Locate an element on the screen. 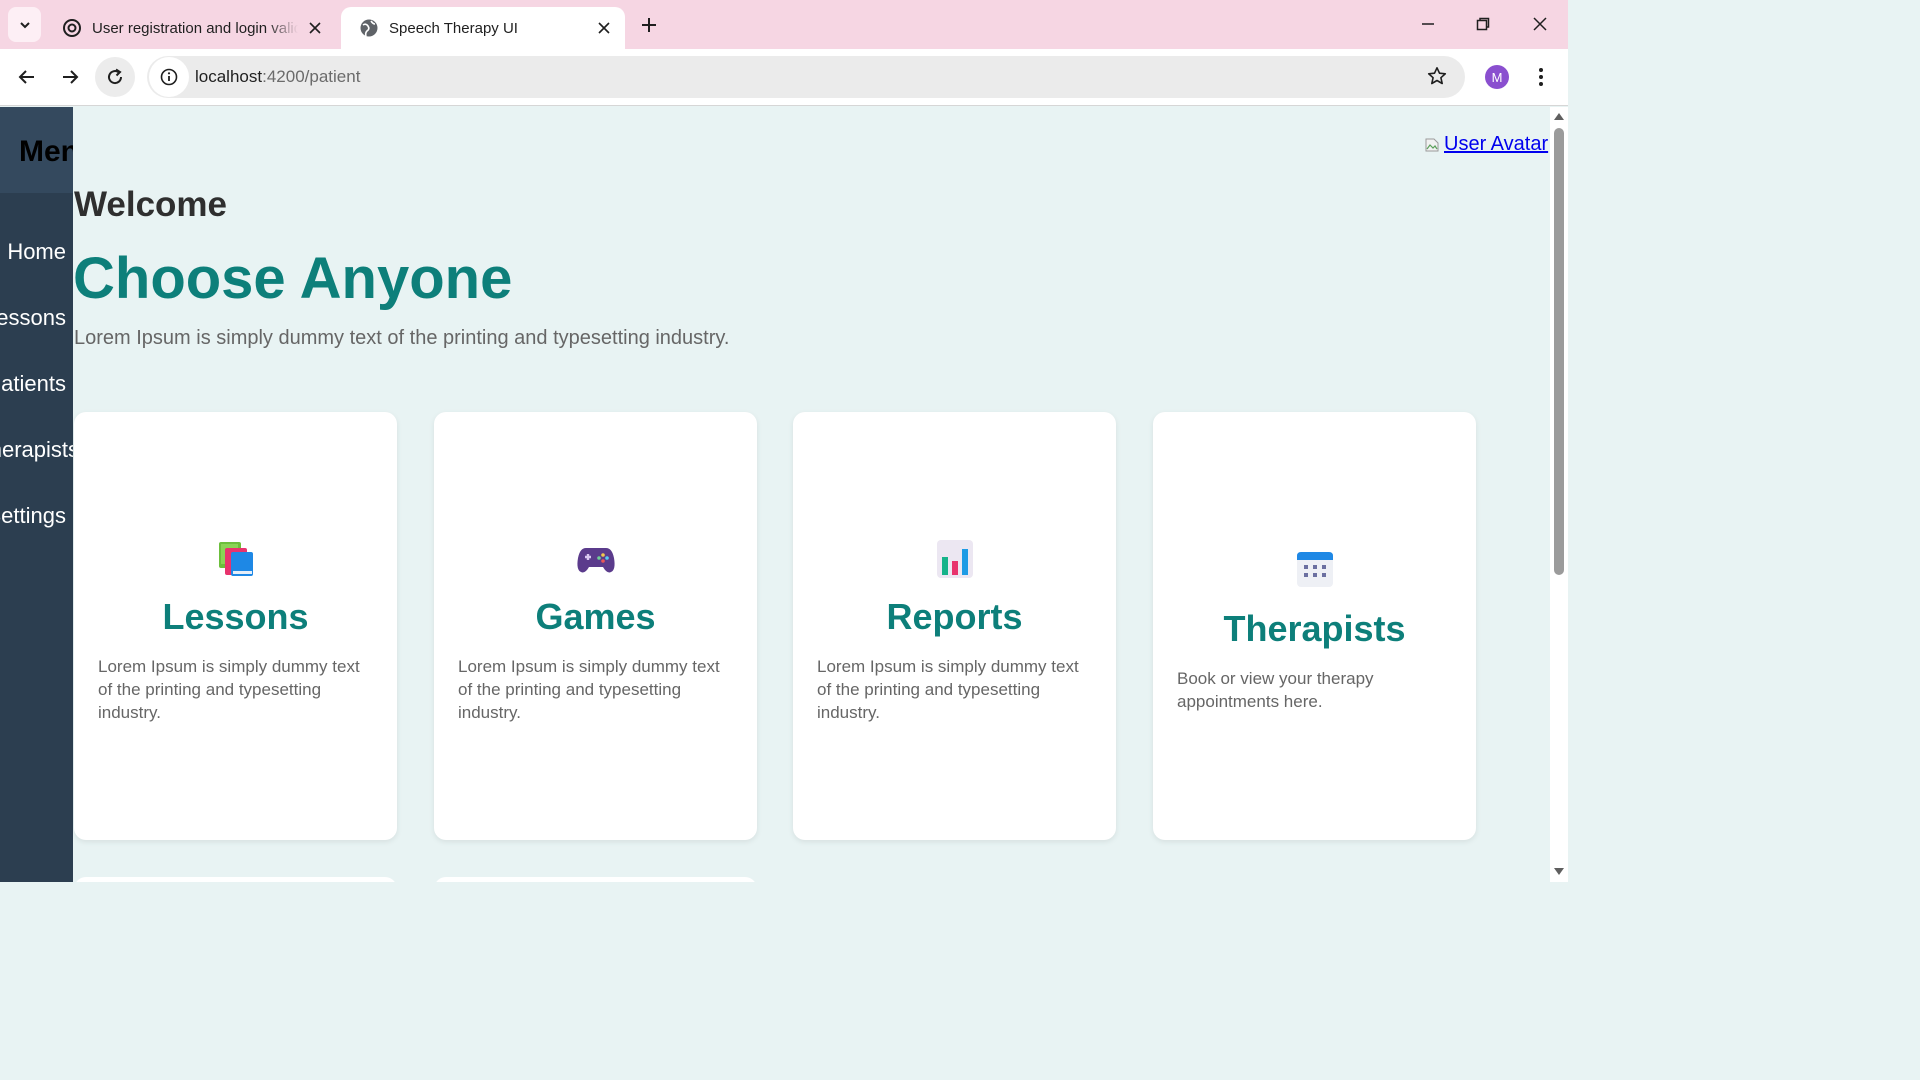 The image size is (1920, 1080). bookmark-star-icon is located at coordinates (1437, 78).